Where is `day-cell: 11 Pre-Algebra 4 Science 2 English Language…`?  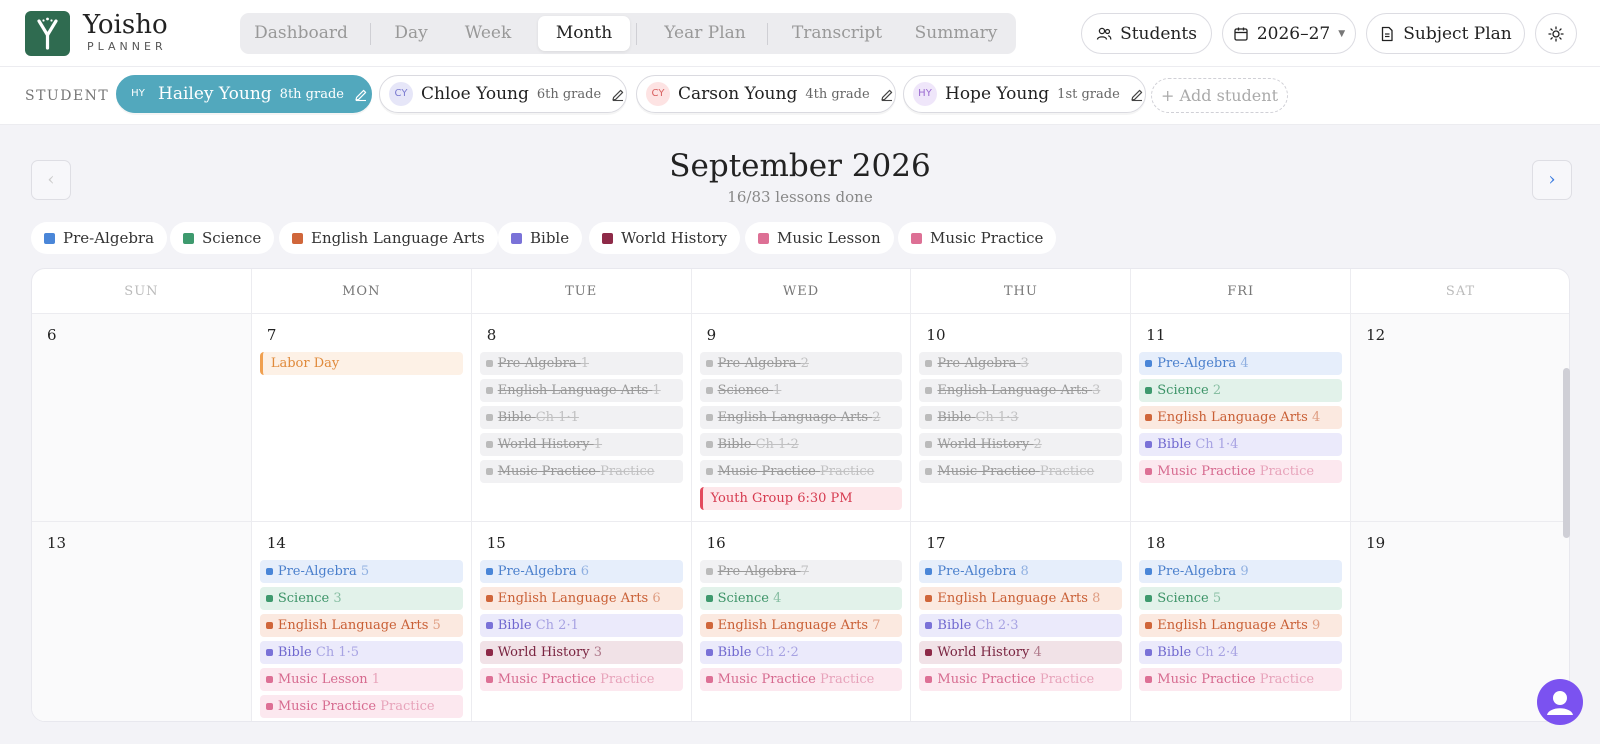 day-cell: 11 Pre-Algebra 4 Science 2 English Language… is located at coordinates (1241, 418).